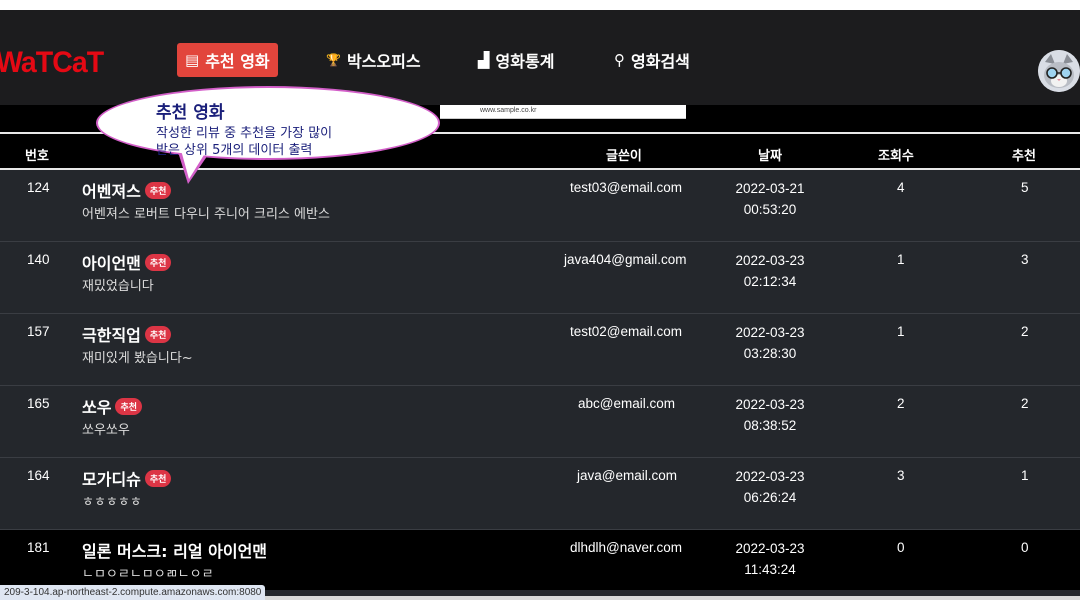 The height and width of the screenshot is (600, 1080). What do you see at coordinates (38, 259) in the screenshot?
I see `row-num: 140` at bounding box center [38, 259].